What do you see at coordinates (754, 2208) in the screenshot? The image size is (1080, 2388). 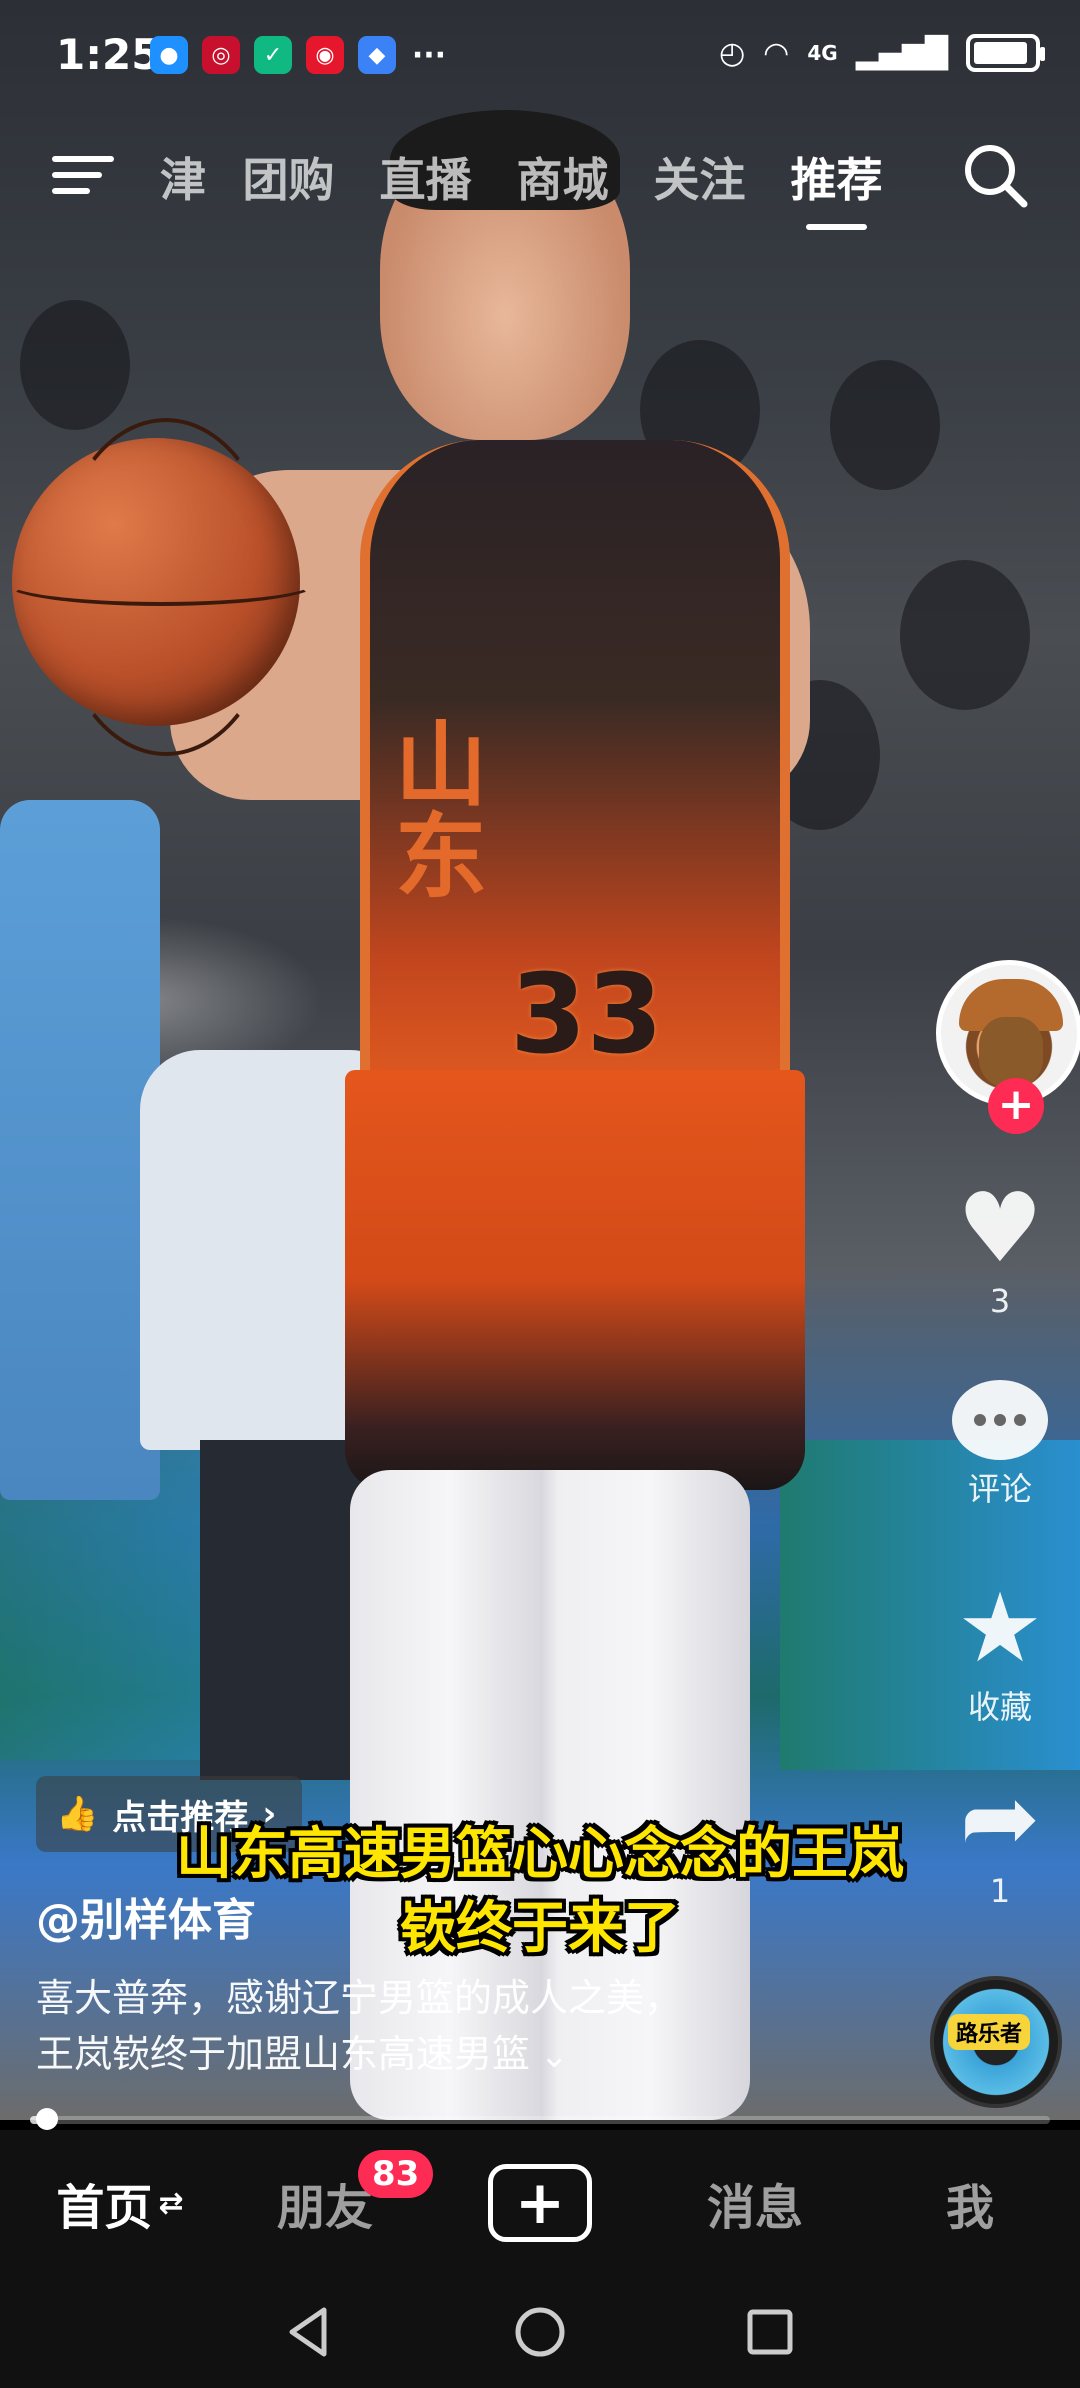 I see `nav-messages-label: 消息` at bounding box center [754, 2208].